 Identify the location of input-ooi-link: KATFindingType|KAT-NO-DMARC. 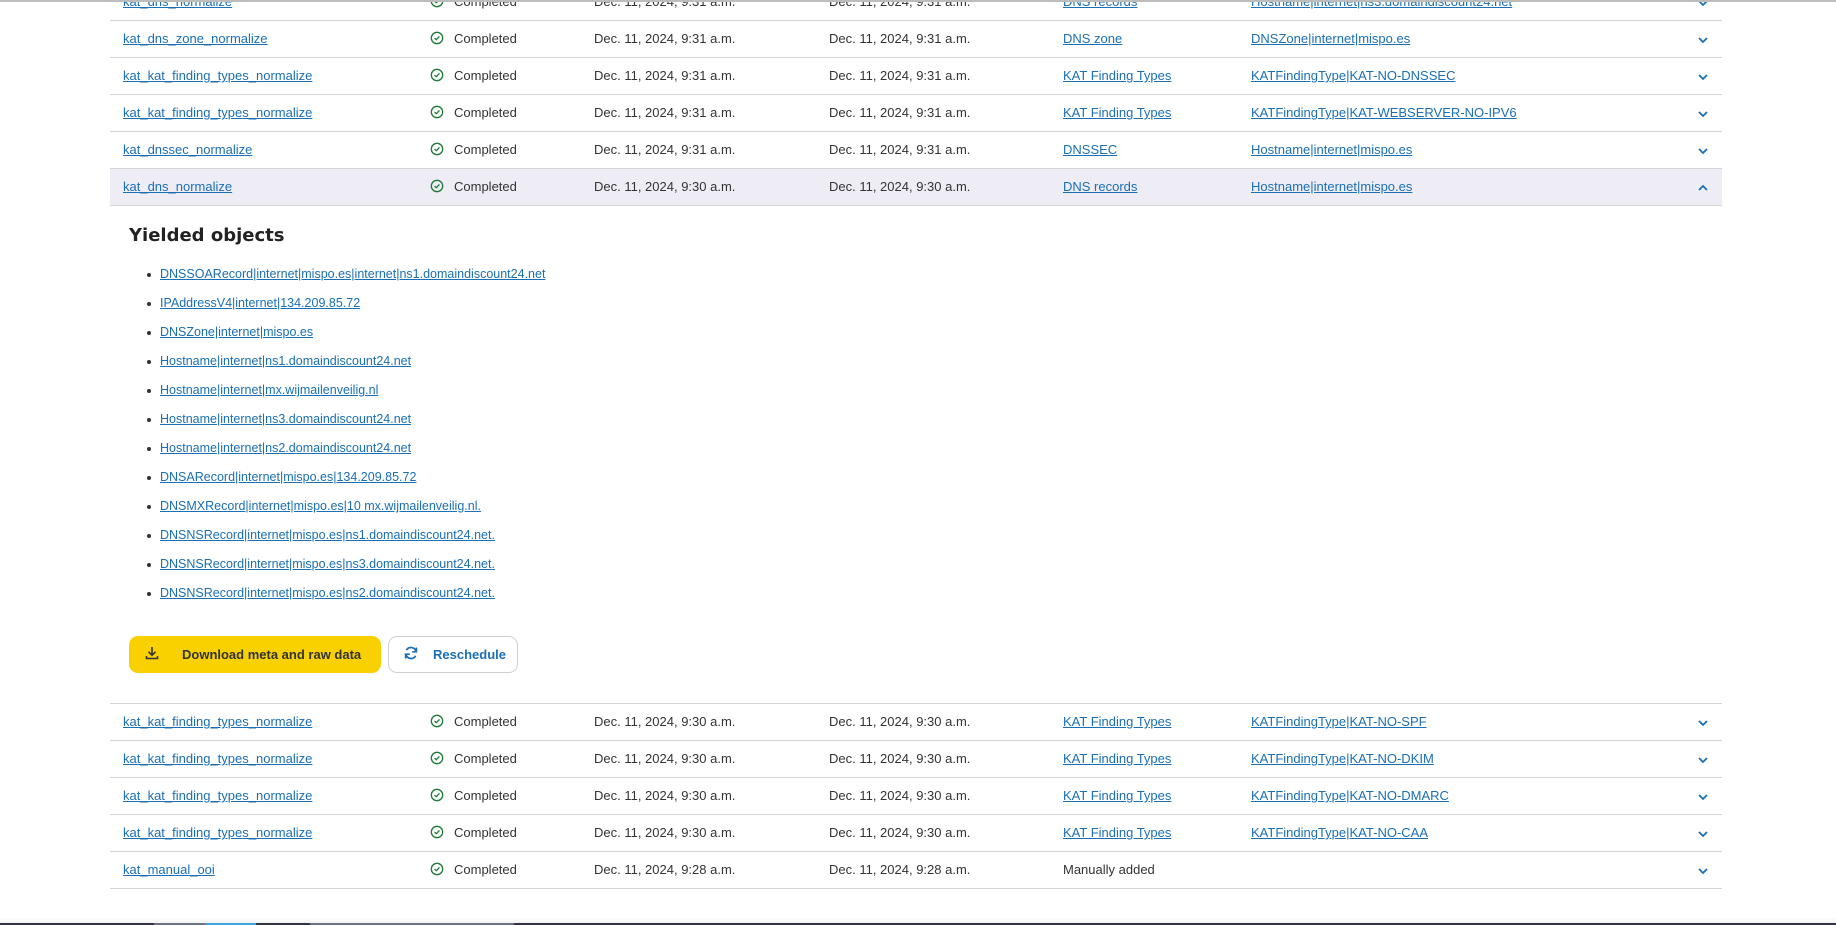
(1350, 795).